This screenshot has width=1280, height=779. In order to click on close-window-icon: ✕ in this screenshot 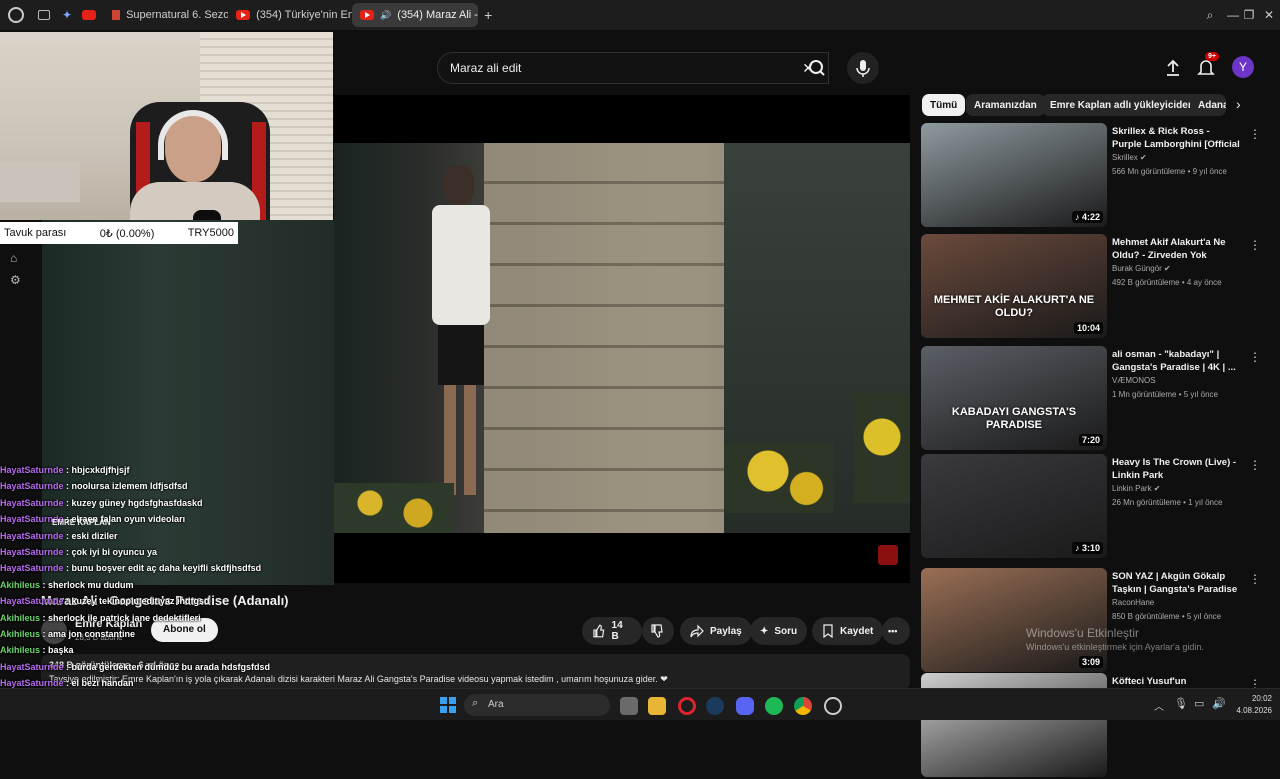, I will do `click(1269, 15)`.